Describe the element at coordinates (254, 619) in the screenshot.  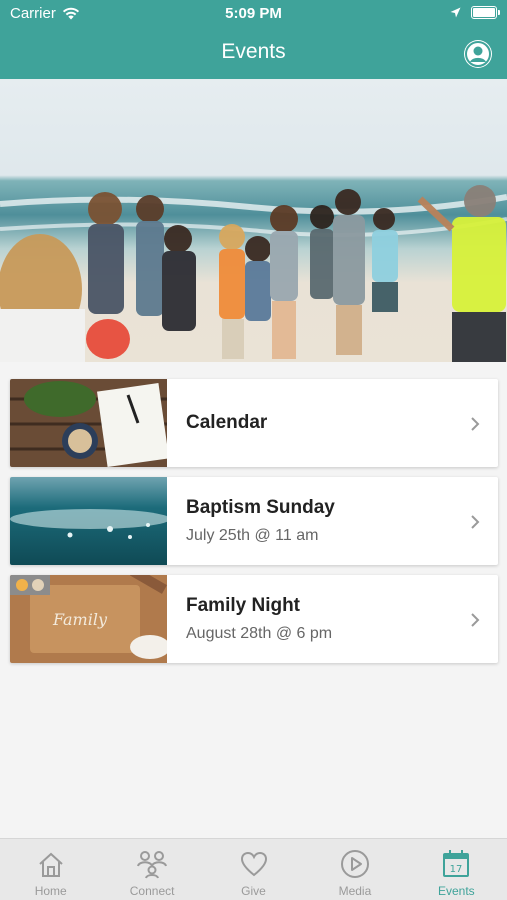
I see `event-card-family-night: Family Family Night August 28th @ 6 pm` at that location.